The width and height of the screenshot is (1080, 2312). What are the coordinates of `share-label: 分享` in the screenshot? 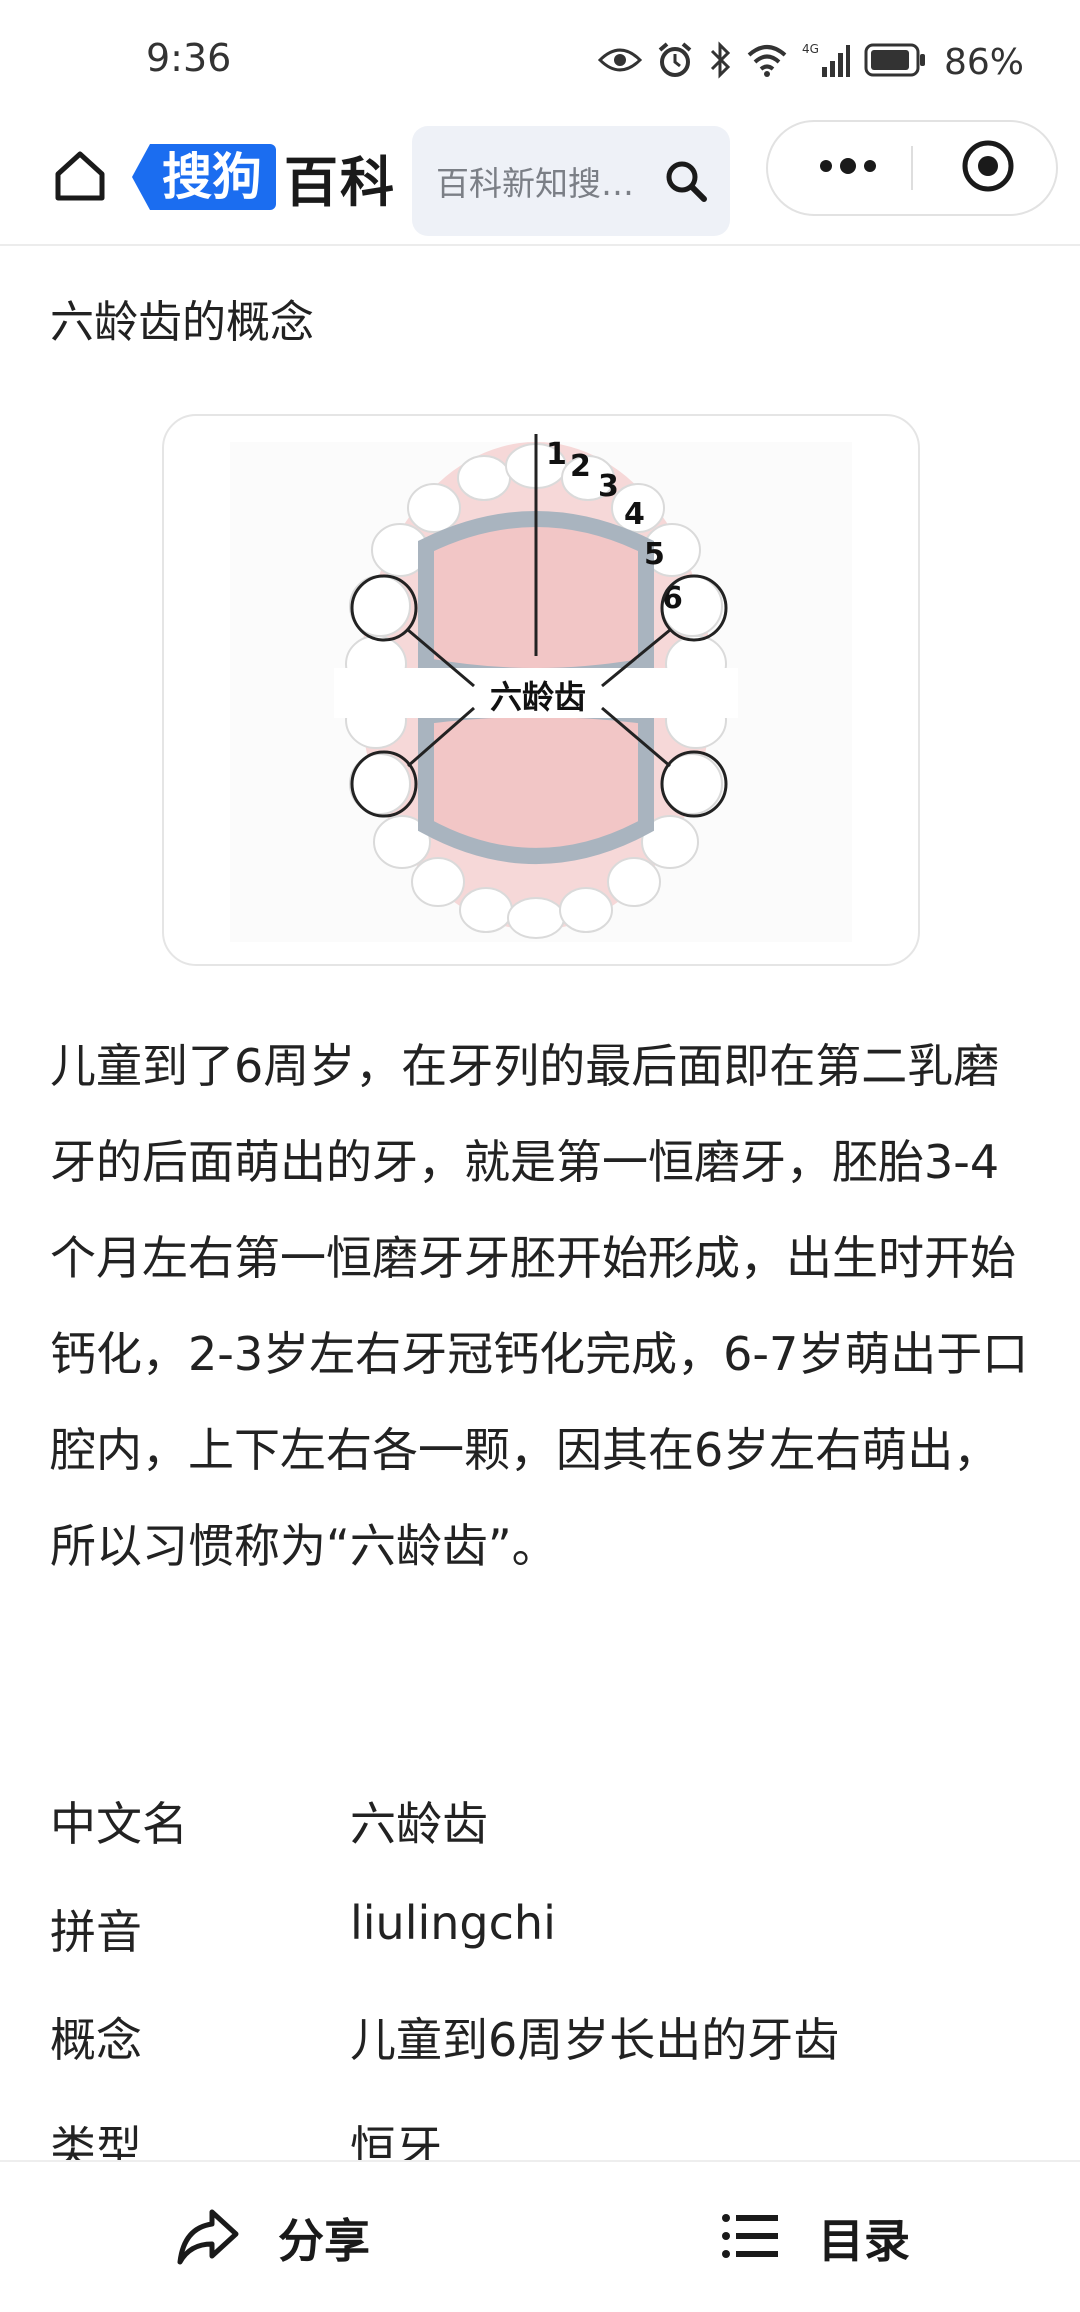 It's located at (324, 2241).